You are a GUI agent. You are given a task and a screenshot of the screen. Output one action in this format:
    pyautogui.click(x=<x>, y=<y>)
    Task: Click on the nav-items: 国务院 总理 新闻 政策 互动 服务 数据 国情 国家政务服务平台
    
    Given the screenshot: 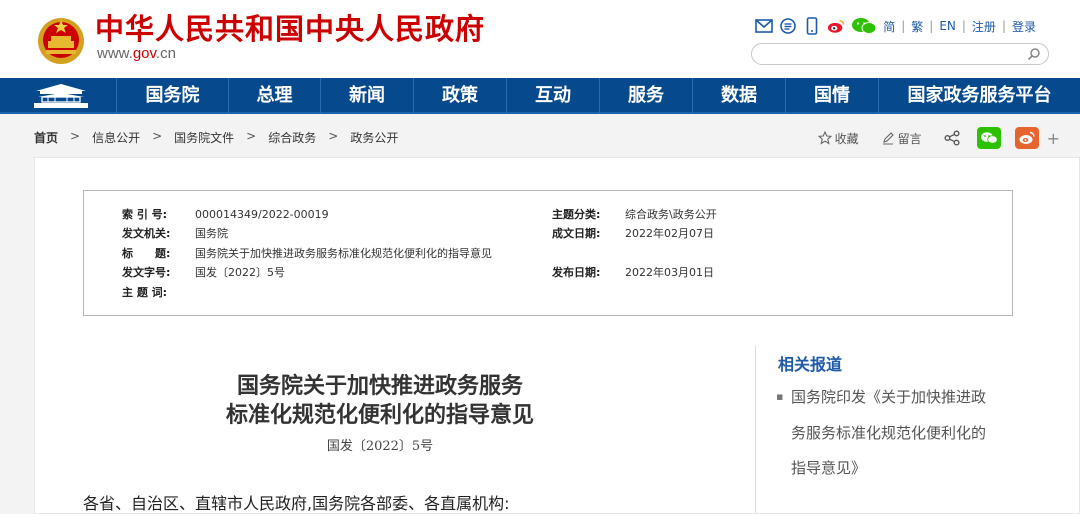 What is the action you would take?
    pyautogui.click(x=598, y=96)
    